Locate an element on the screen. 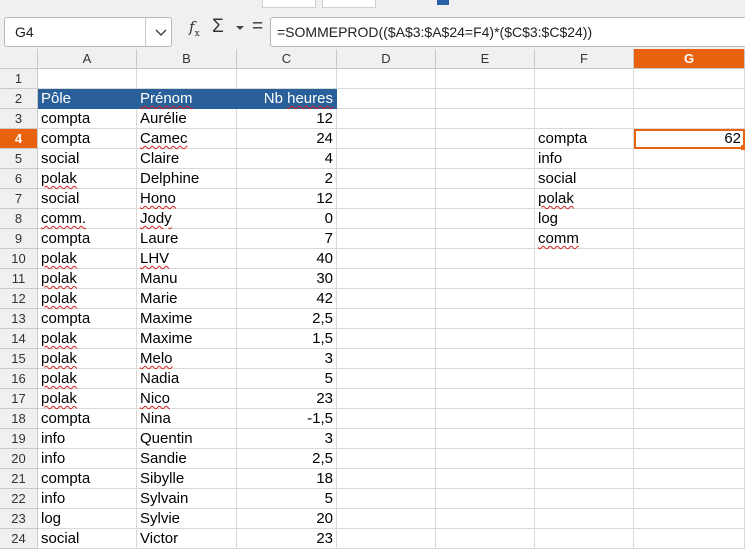 This screenshot has width=745, height=560. cell-d2 is located at coordinates (386, 99).